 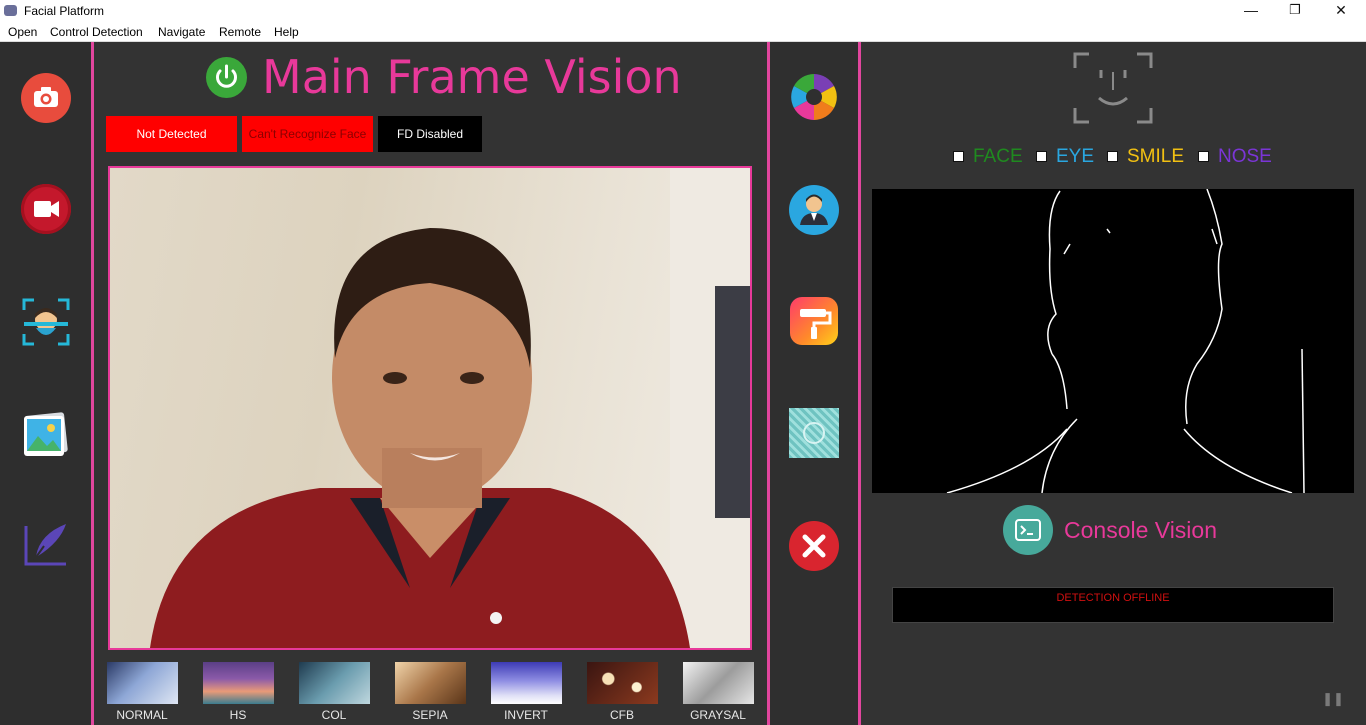 What do you see at coordinates (1075, 156) in the screenshot?
I see `eye-checkbox-label: EYE` at bounding box center [1075, 156].